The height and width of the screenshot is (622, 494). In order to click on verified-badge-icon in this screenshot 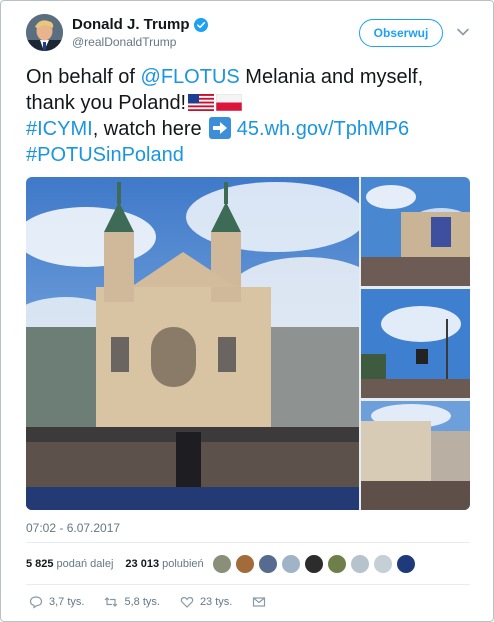, I will do `click(200, 24)`.